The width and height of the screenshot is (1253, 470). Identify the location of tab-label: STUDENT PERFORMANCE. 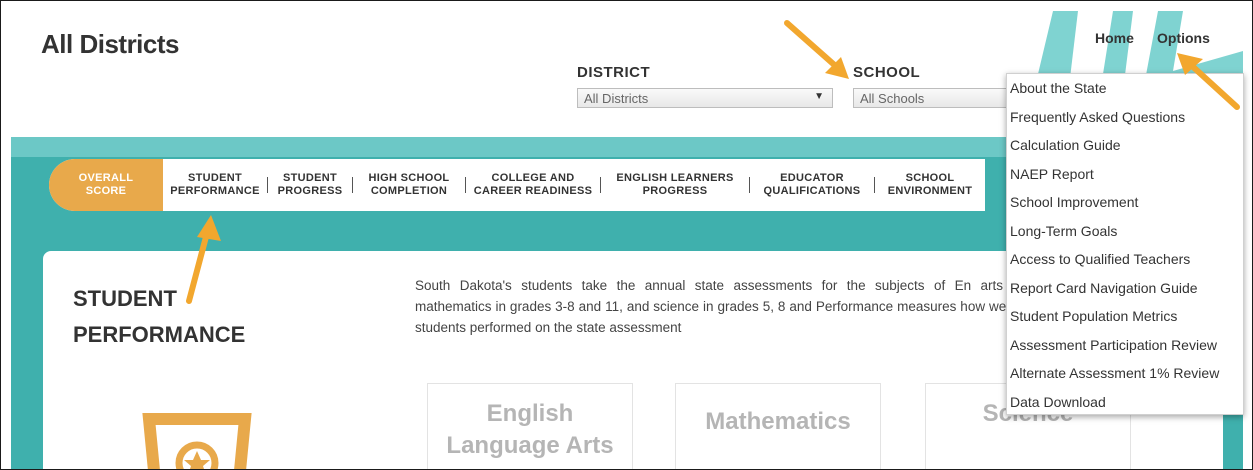
(215, 184).